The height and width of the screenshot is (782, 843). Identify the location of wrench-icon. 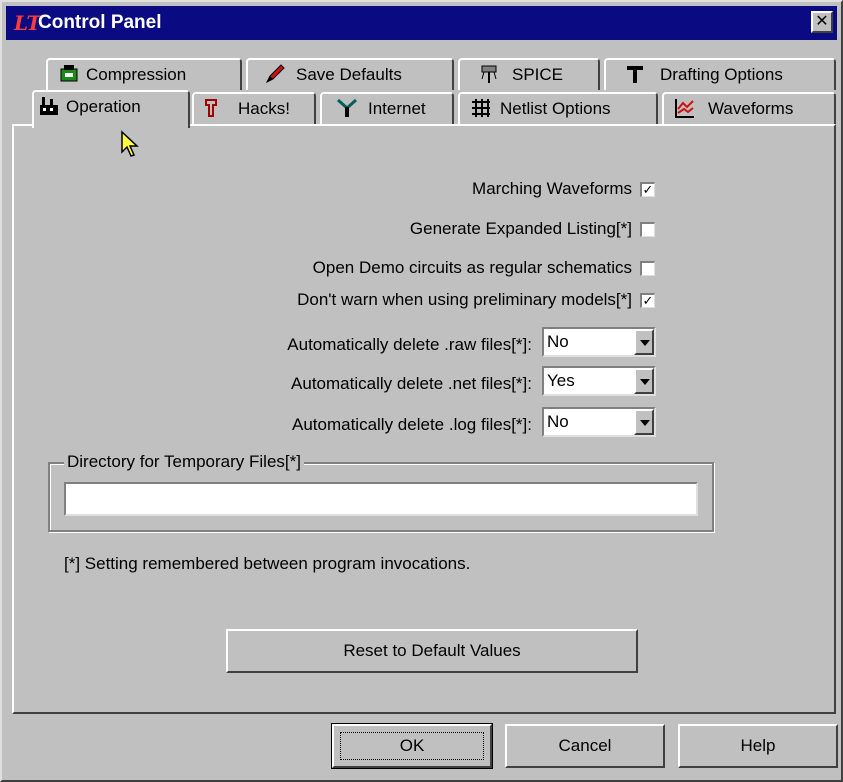
(211, 108).